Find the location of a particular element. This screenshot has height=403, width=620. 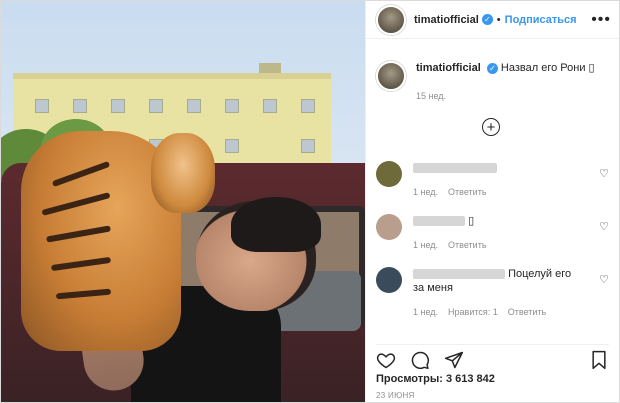

caption-avatar is located at coordinates (391, 76).